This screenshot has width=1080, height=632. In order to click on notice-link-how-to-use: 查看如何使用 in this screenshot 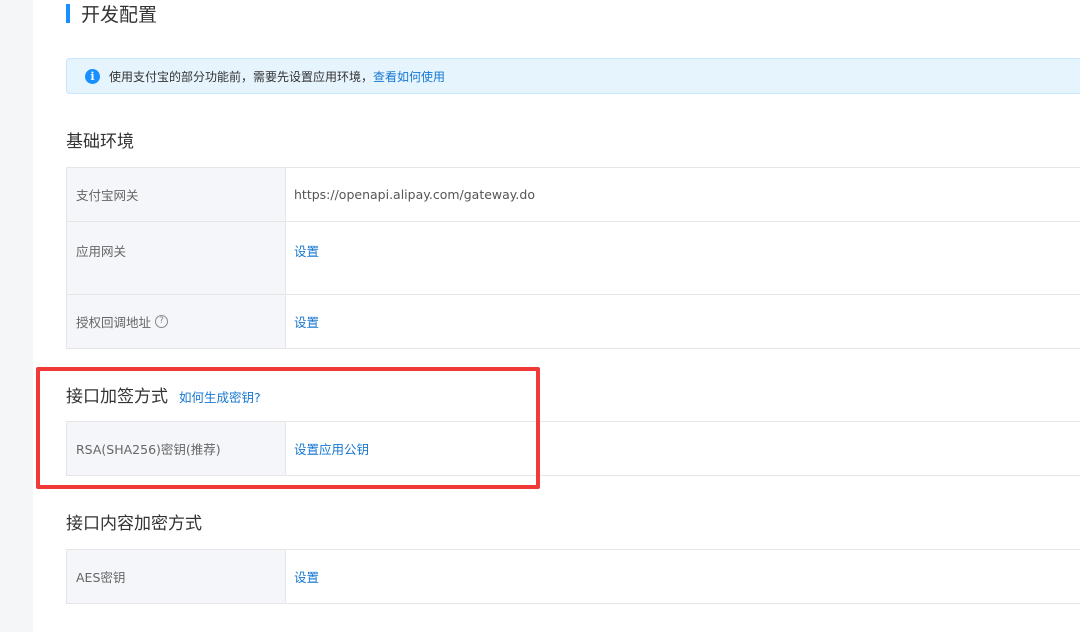, I will do `click(409, 76)`.